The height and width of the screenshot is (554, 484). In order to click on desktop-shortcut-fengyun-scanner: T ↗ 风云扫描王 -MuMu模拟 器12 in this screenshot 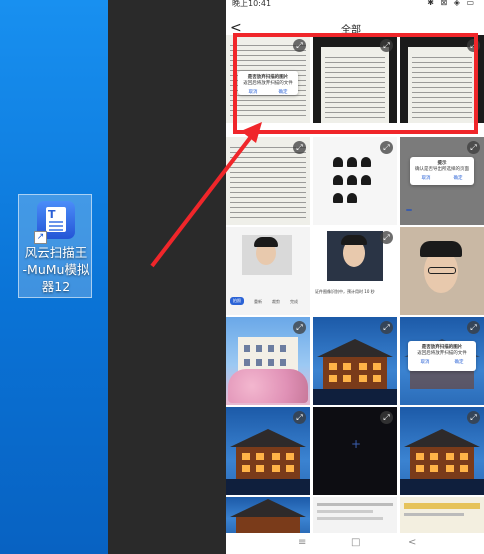, I will do `click(55, 246)`.